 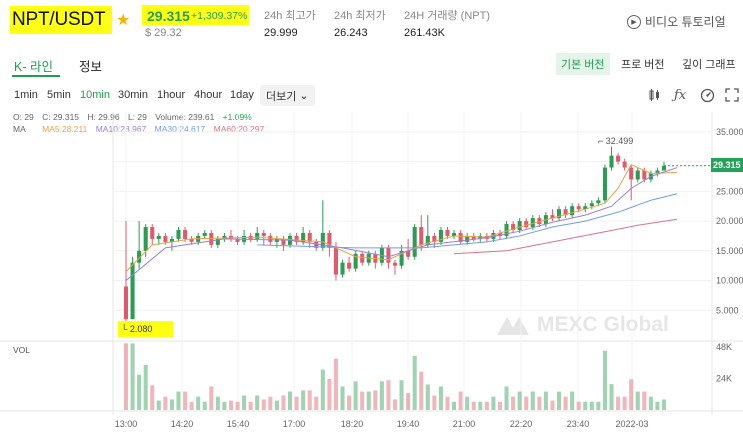 I want to click on time-tick-label: 19:40, so click(x=408, y=424).